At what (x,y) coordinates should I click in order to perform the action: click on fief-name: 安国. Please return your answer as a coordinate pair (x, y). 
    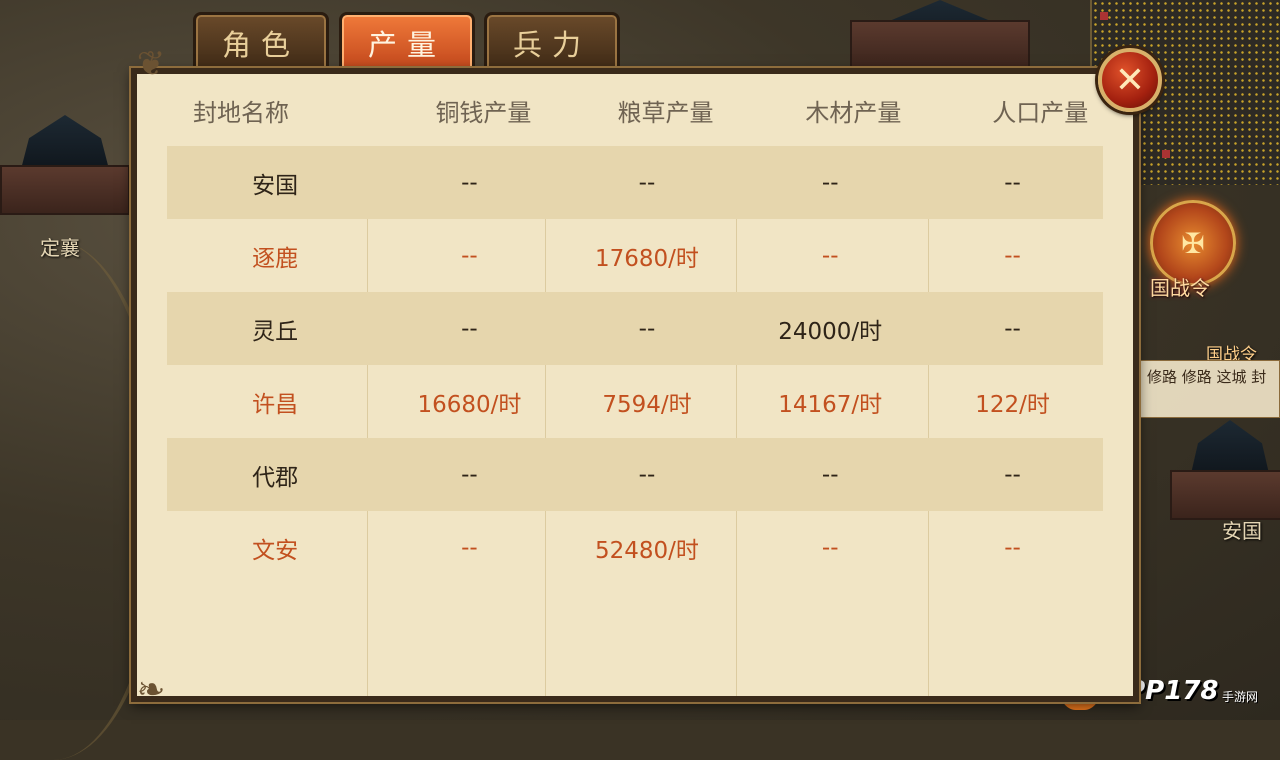
    Looking at the image, I should click on (275, 185).